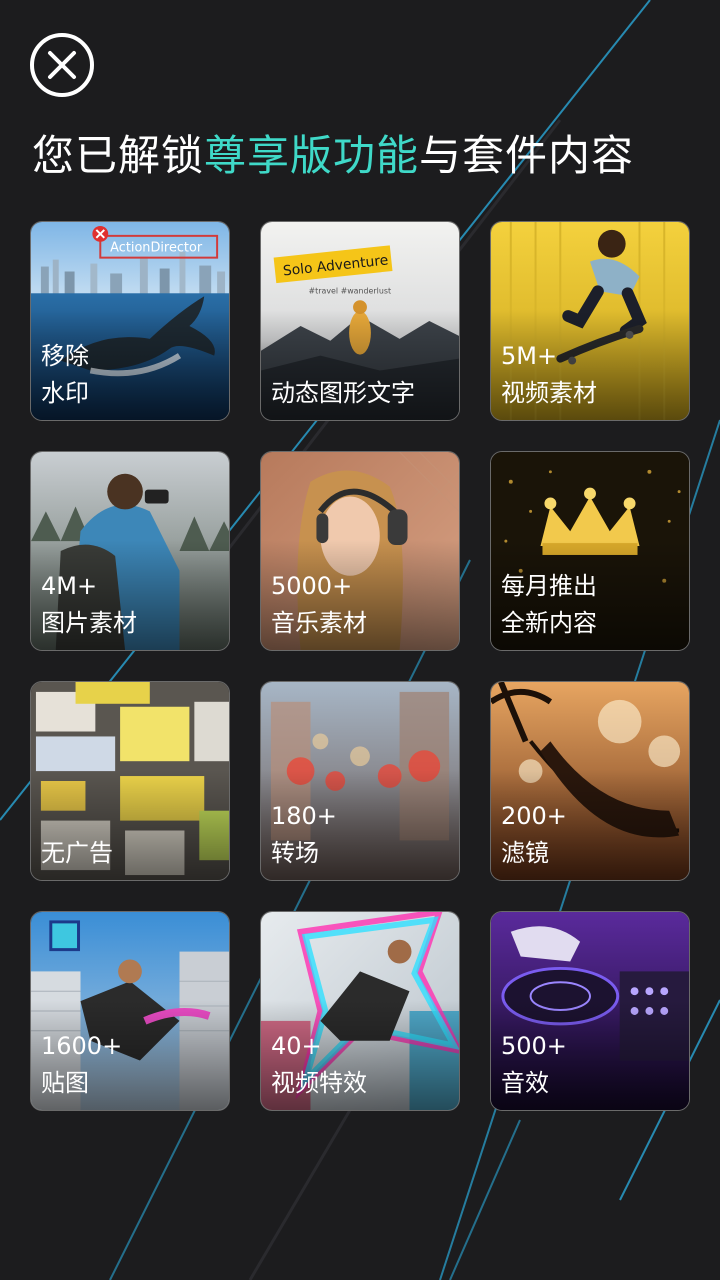 The image size is (720, 1280). I want to click on feature-caption: 动态图形文字, so click(343, 393).